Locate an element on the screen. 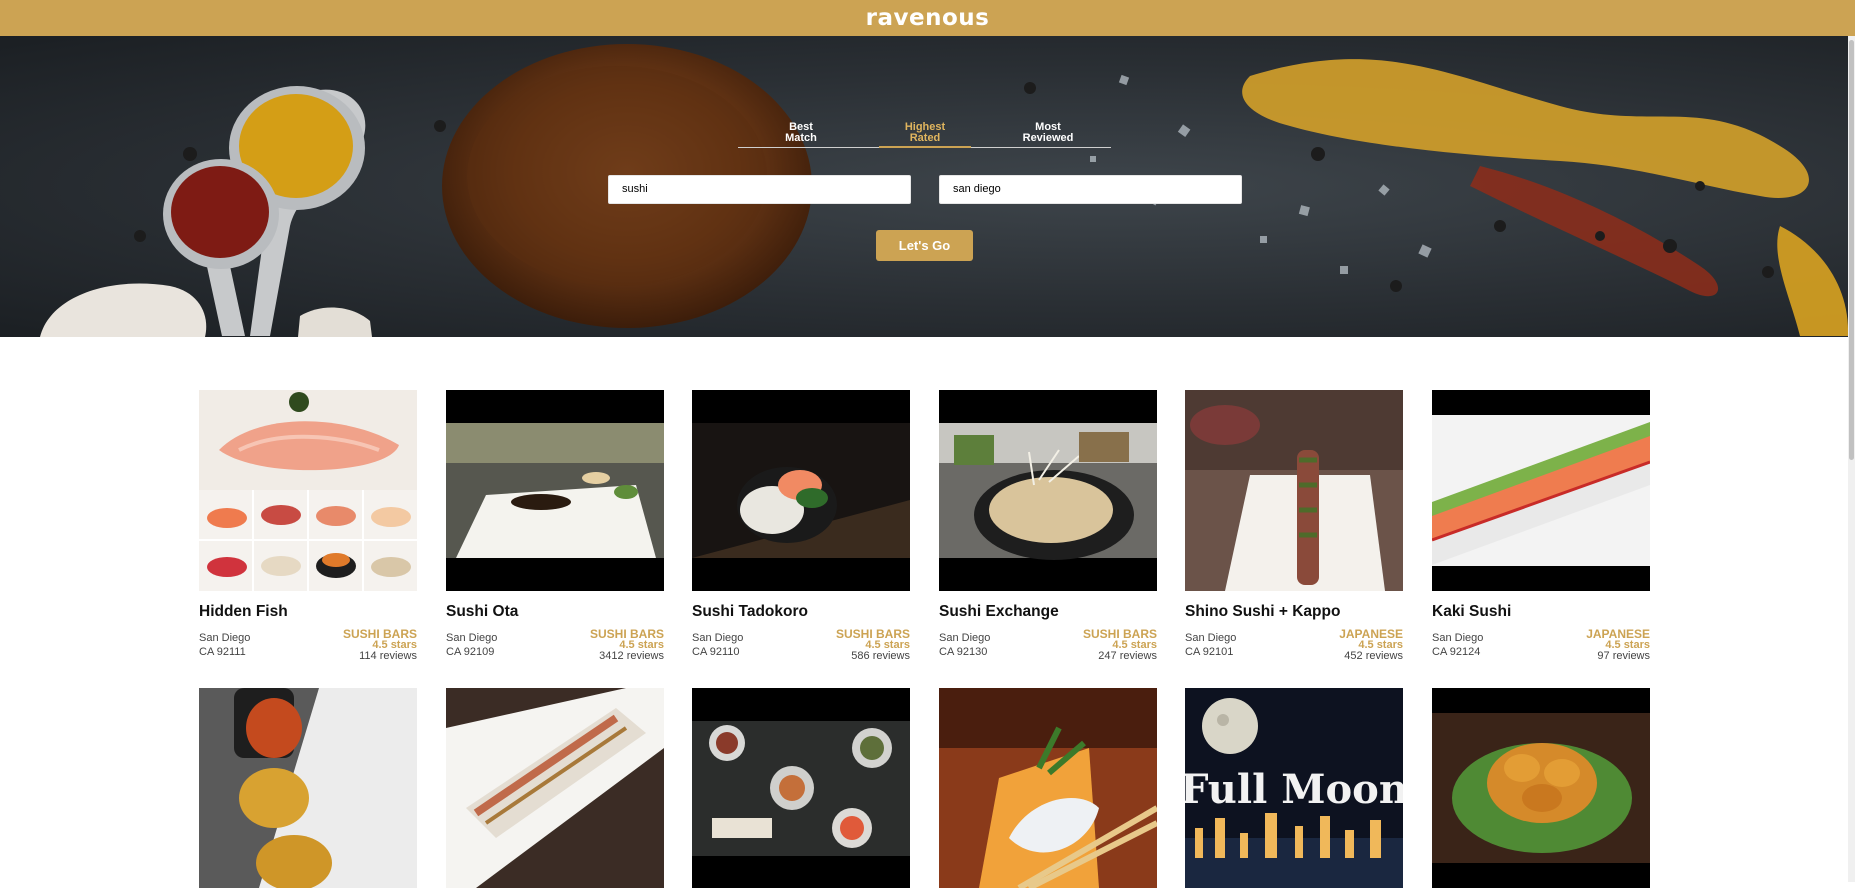 Image resolution: width=1855 pixels, height=888 pixels. business-state-zip: CA 92110 is located at coordinates (716, 652).